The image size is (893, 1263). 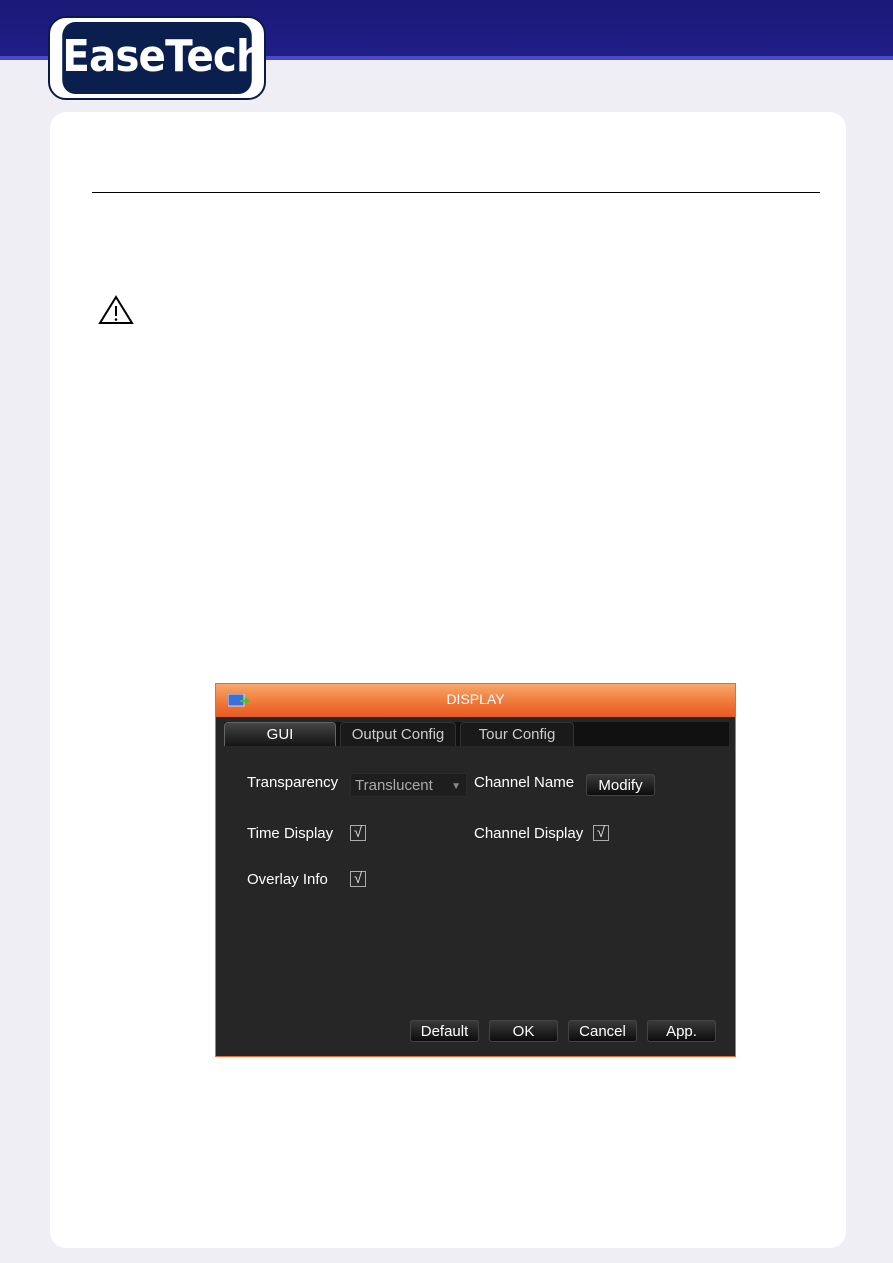 What do you see at coordinates (287, 879) in the screenshot?
I see `overlay-info-label: Overlay Info` at bounding box center [287, 879].